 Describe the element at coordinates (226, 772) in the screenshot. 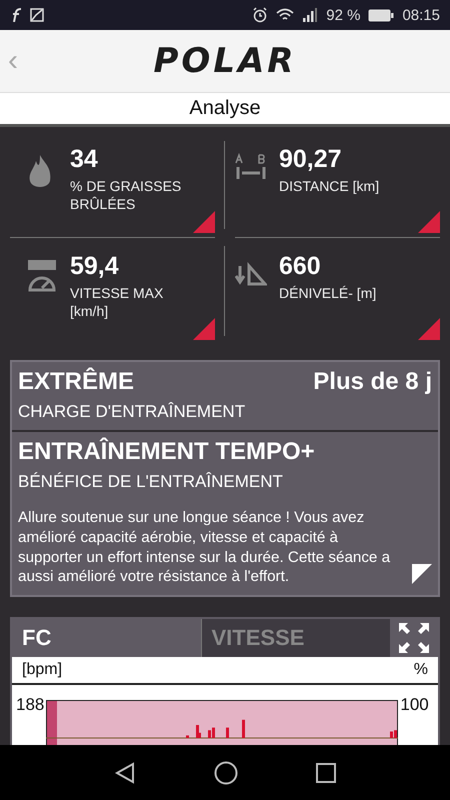

I see `home-nav-icon` at that location.